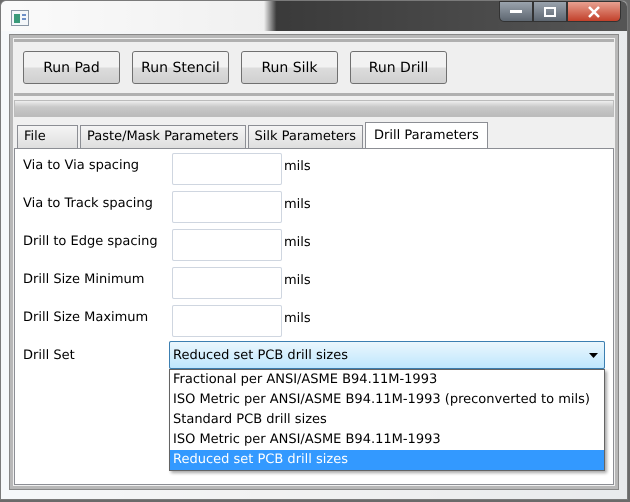  Describe the element at coordinates (81, 165) in the screenshot. I see `field-label: Via to Via spacing` at that location.